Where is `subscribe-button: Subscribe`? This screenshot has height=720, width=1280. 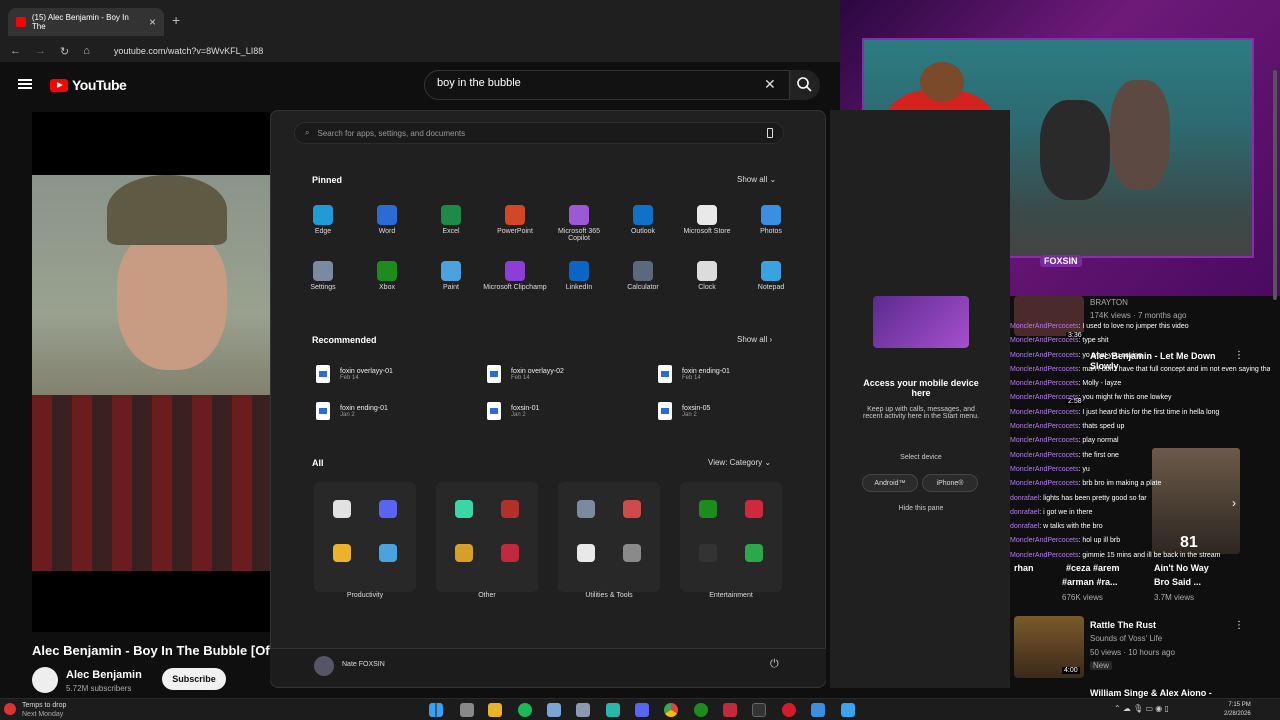
subscribe-button: Subscribe is located at coordinates (194, 679).